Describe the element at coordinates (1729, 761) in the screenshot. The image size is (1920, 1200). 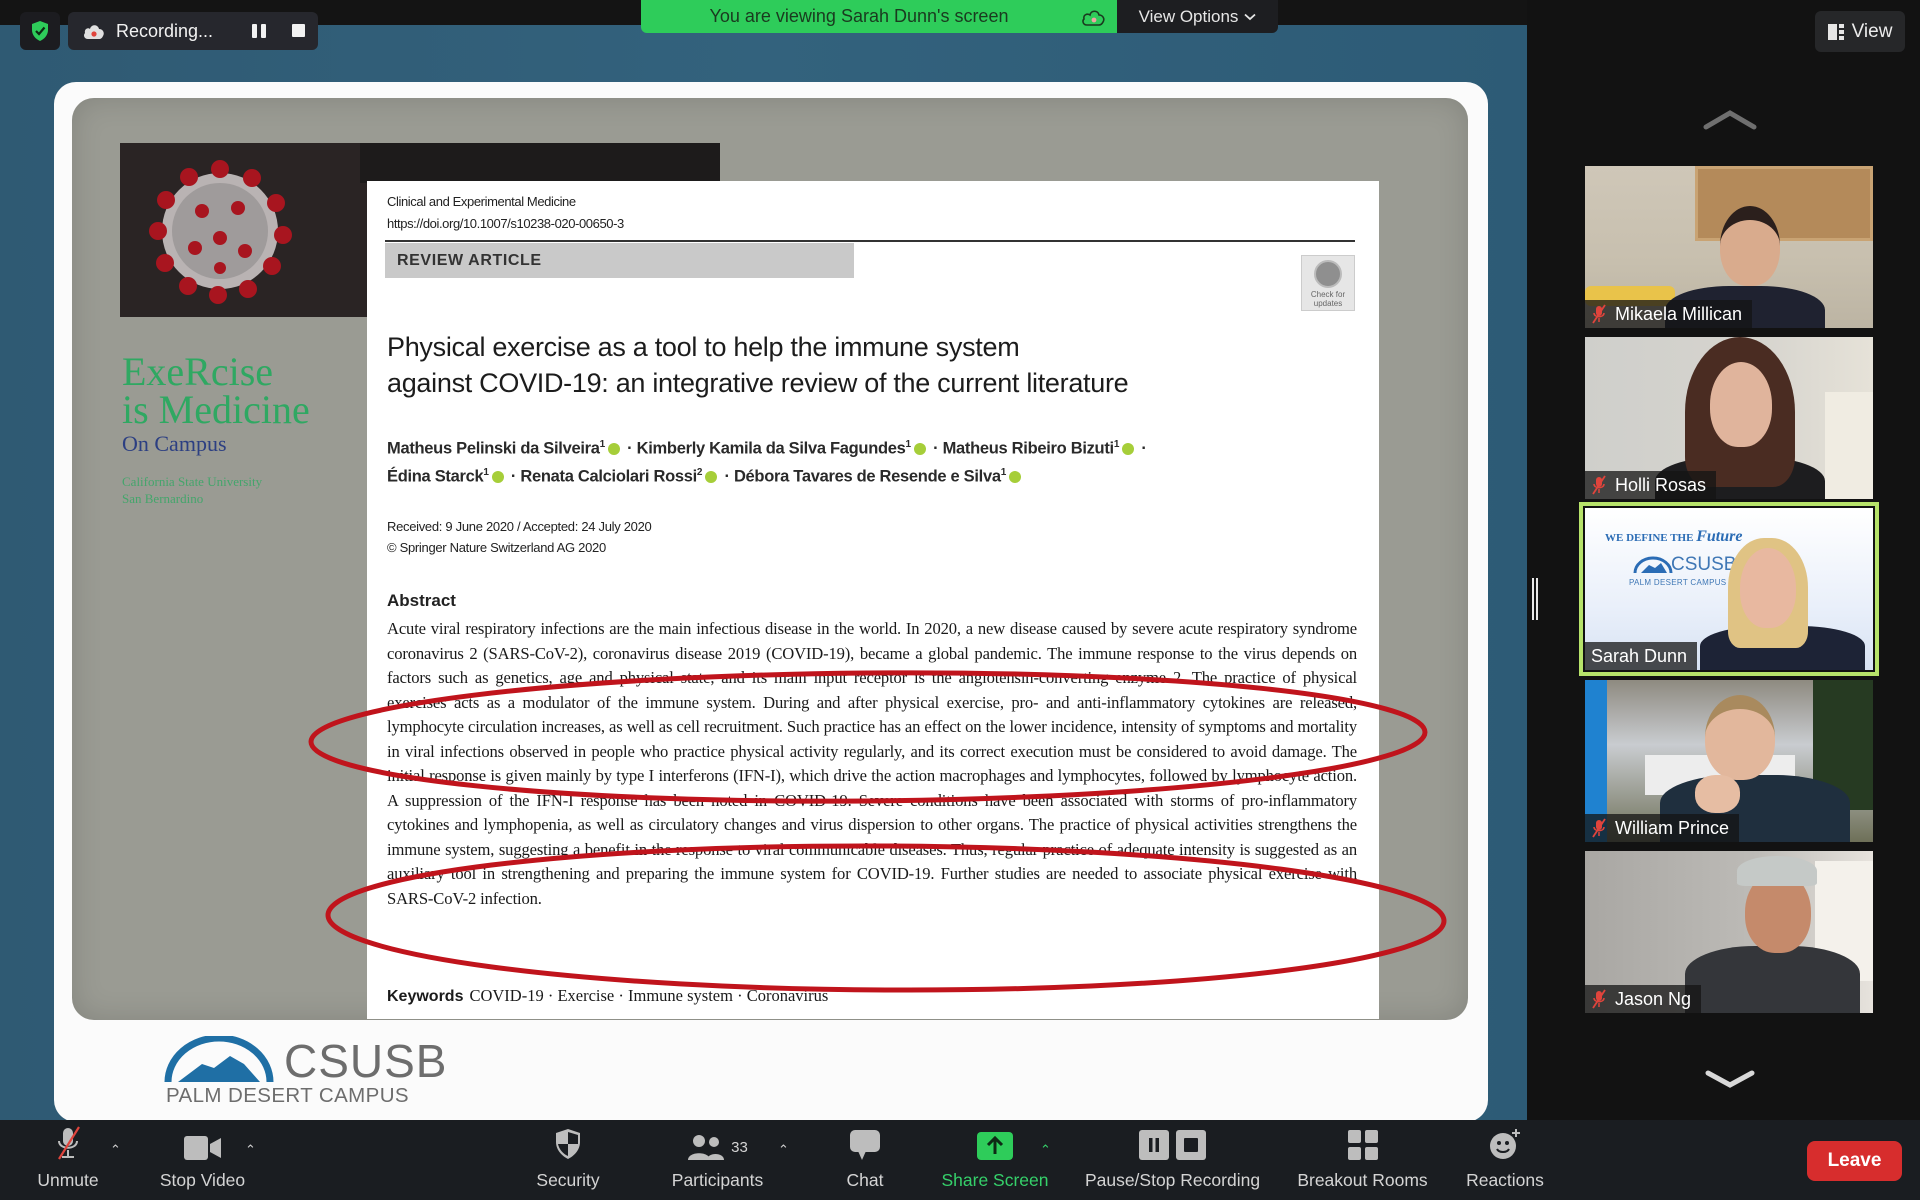
I see `participant-tile: William Prince` at that location.